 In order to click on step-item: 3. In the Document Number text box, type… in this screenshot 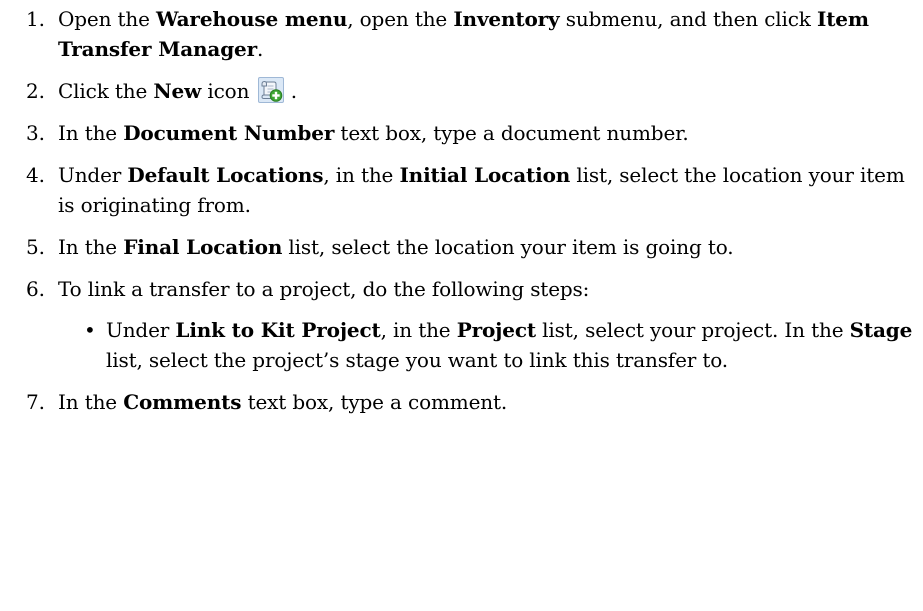, I will do `click(473, 133)`.